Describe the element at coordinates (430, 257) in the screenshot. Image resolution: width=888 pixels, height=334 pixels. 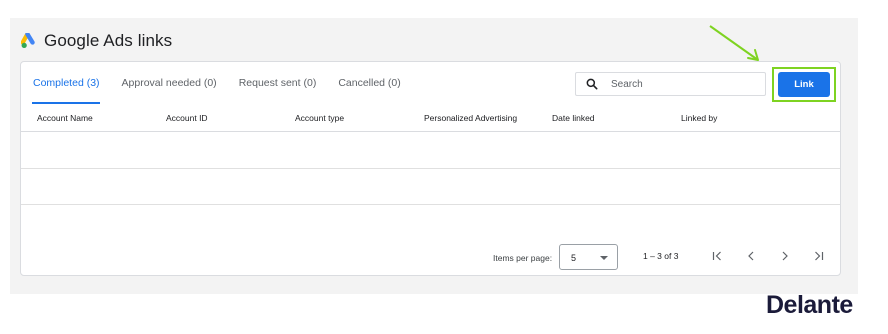
I see `pagination-bar: Items per page: 5 1 – 3 of 3` at that location.